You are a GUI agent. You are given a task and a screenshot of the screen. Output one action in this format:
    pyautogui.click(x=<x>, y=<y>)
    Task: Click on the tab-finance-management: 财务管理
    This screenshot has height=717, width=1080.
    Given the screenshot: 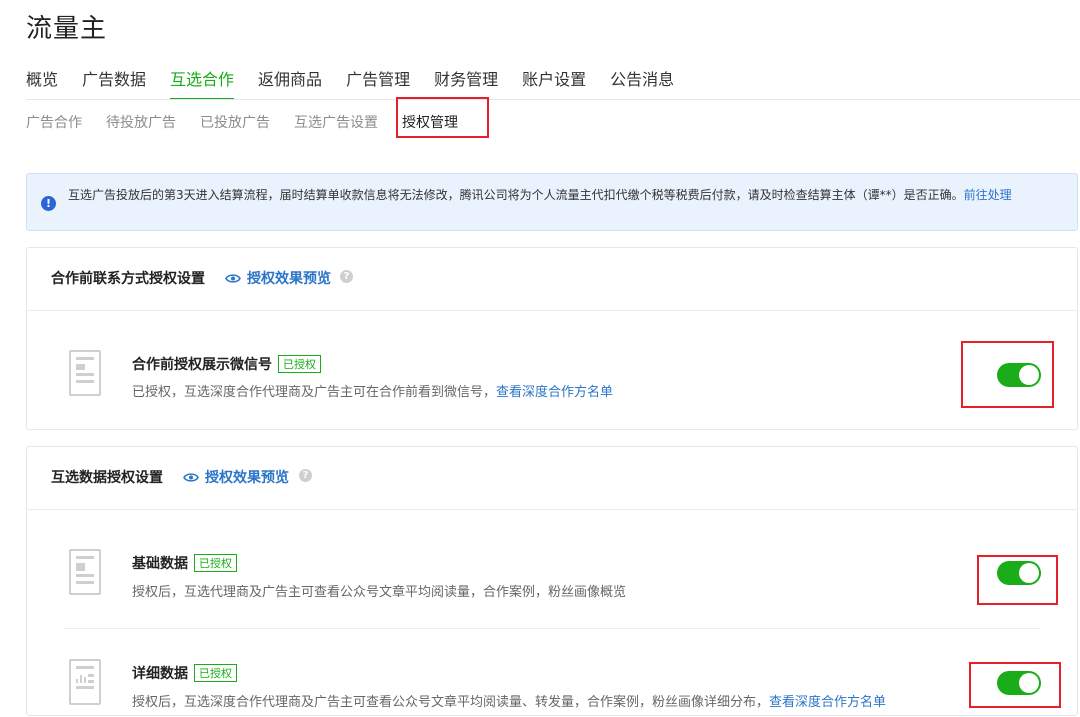 What is the action you would take?
    pyautogui.click(x=466, y=83)
    